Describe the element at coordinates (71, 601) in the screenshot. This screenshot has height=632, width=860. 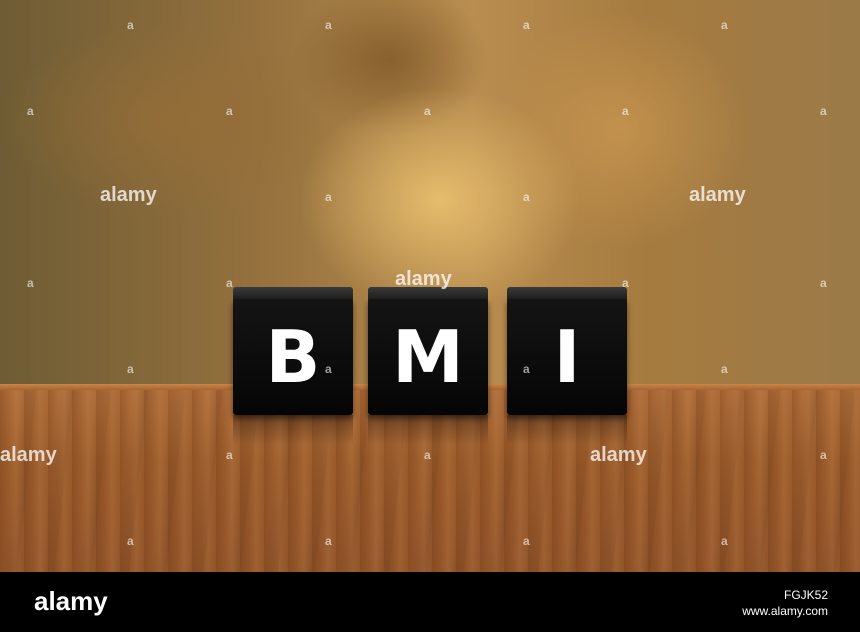
I see `brand-logo: alamy` at that location.